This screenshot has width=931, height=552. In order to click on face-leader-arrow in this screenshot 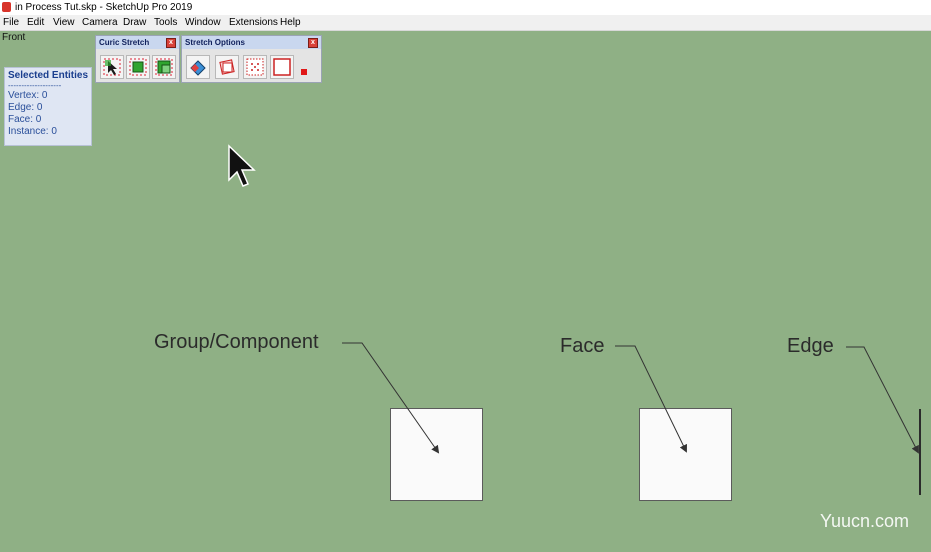, I will do `click(651, 399)`.